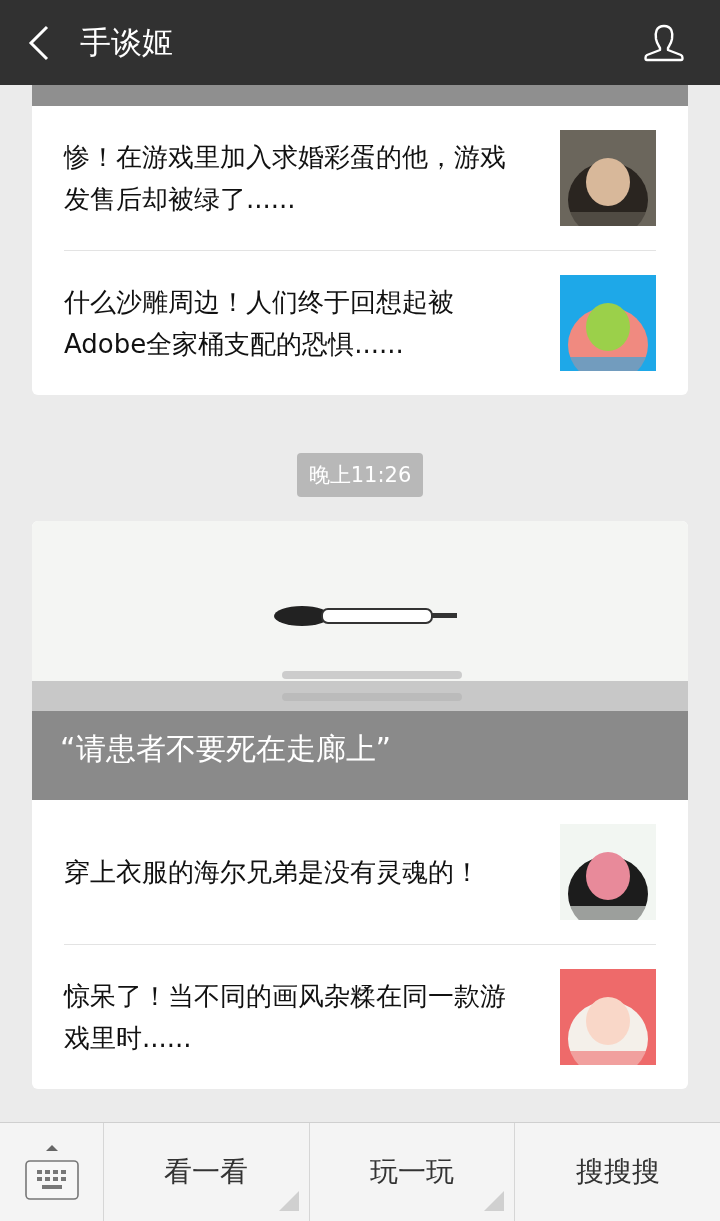  Describe the element at coordinates (51, 1172) in the screenshot. I see `keyboard-icon` at that location.